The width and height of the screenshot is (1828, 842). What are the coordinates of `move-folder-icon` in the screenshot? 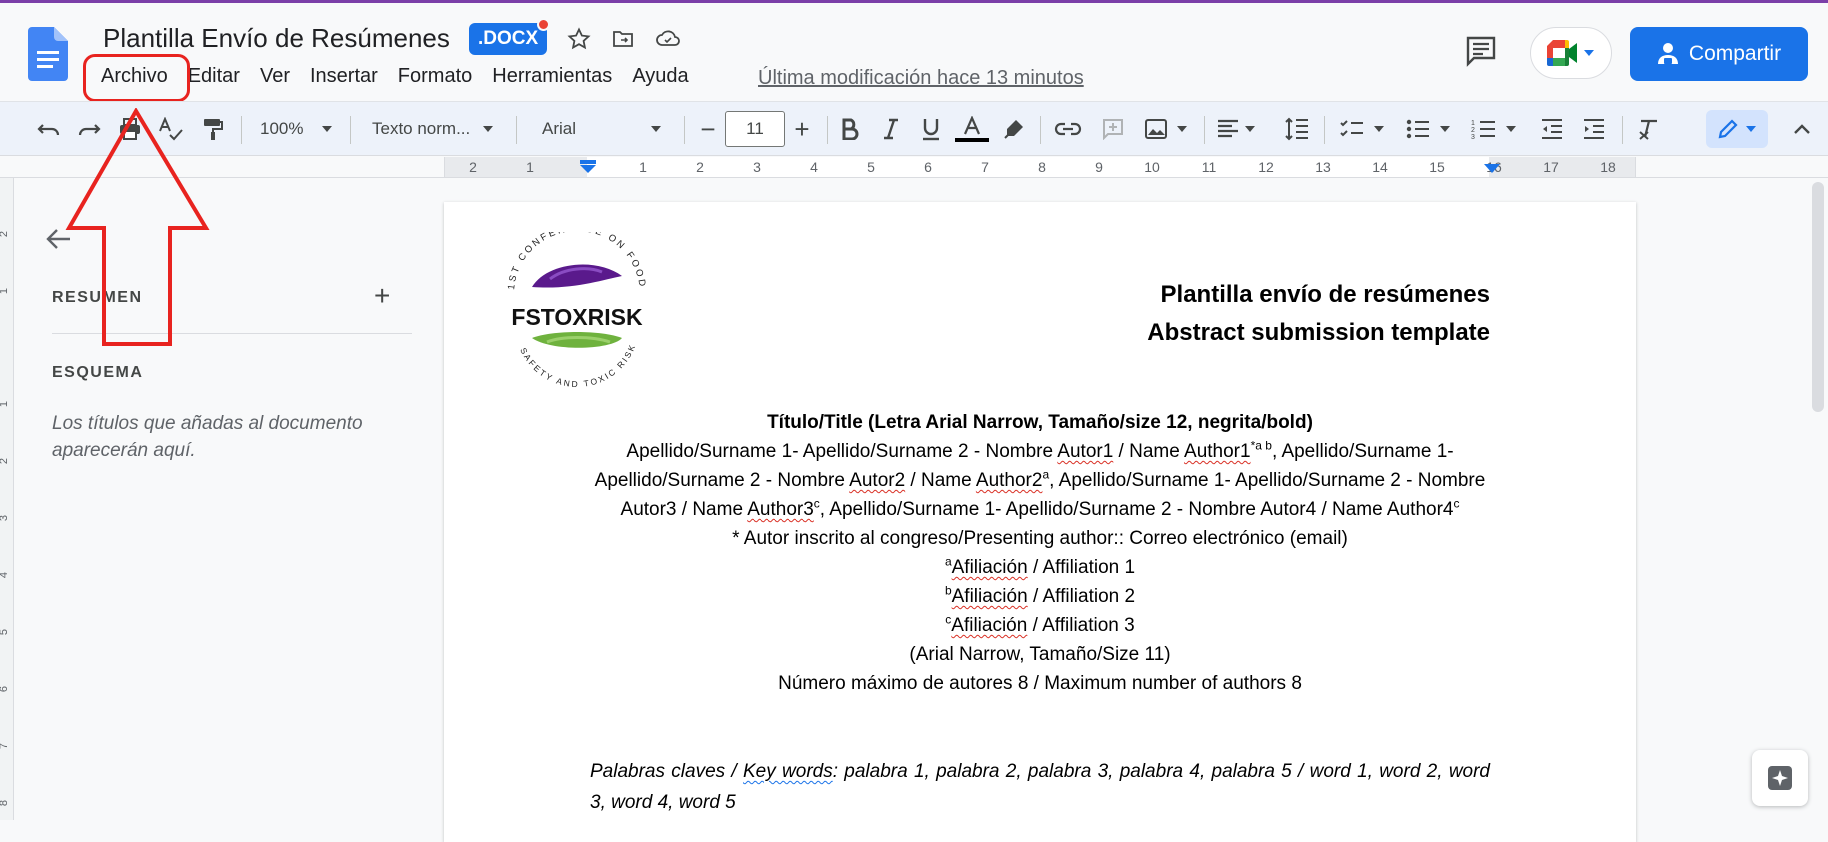 It's located at (623, 39).